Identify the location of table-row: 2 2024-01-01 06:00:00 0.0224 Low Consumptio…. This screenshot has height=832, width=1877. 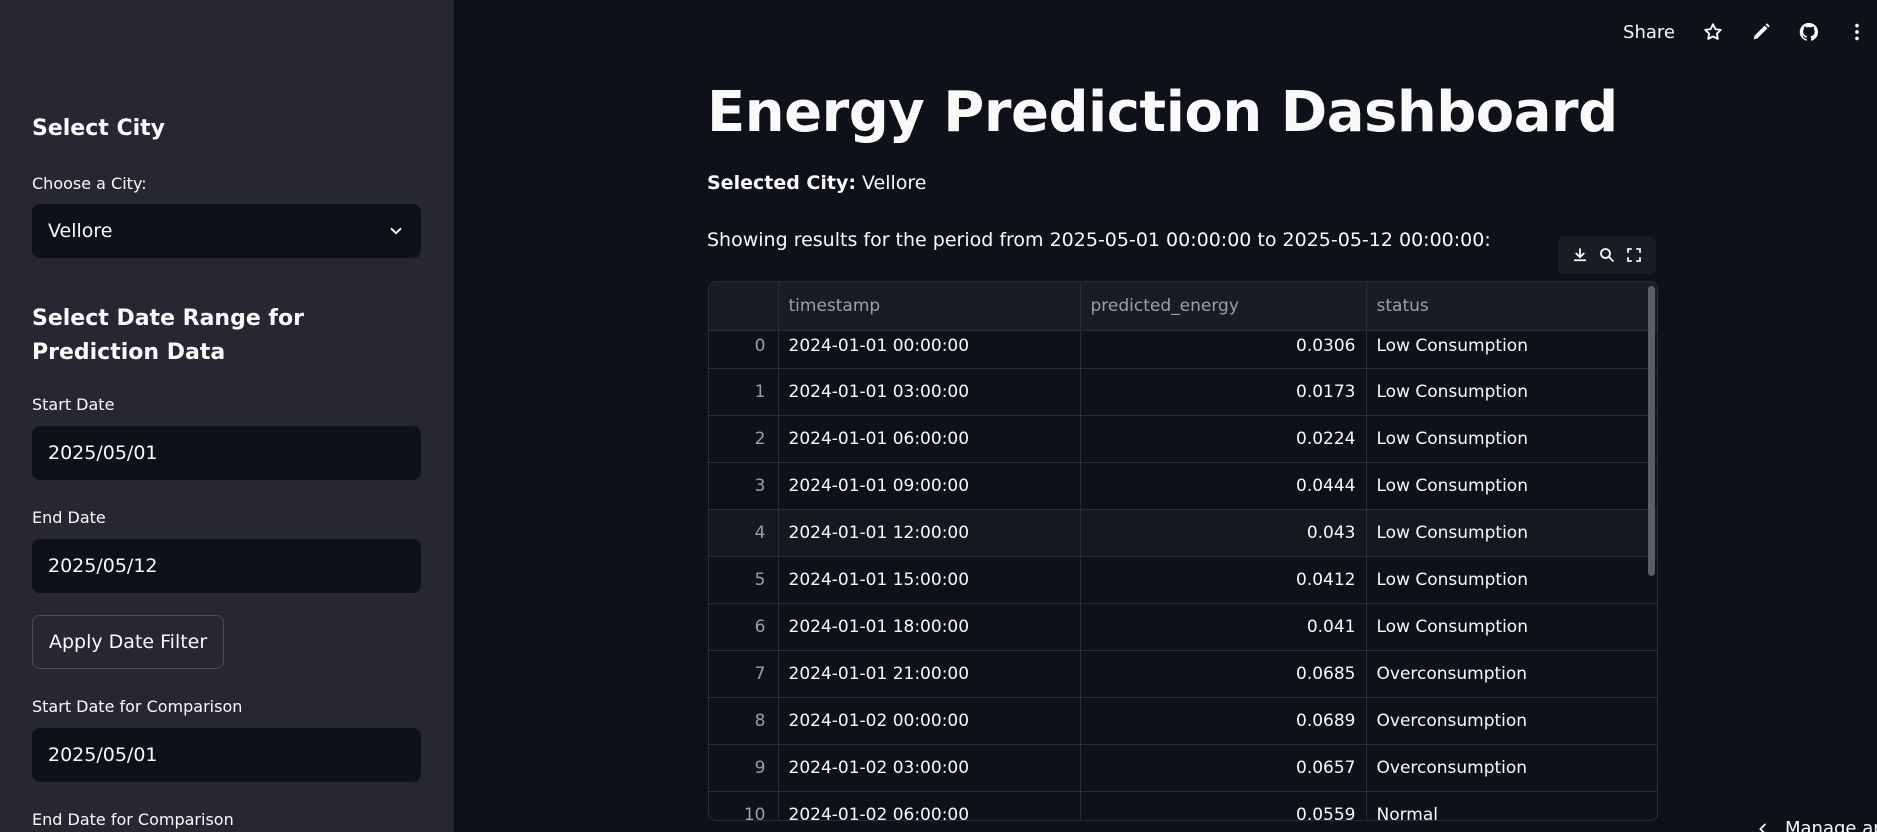
(1183, 439).